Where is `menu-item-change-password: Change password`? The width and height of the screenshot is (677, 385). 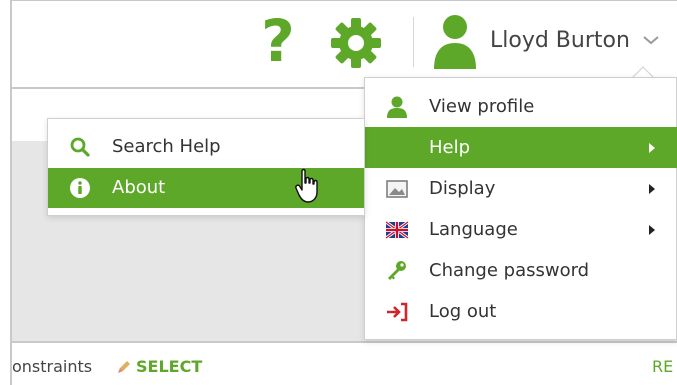
menu-item-change-password: Change password is located at coordinates (521, 270).